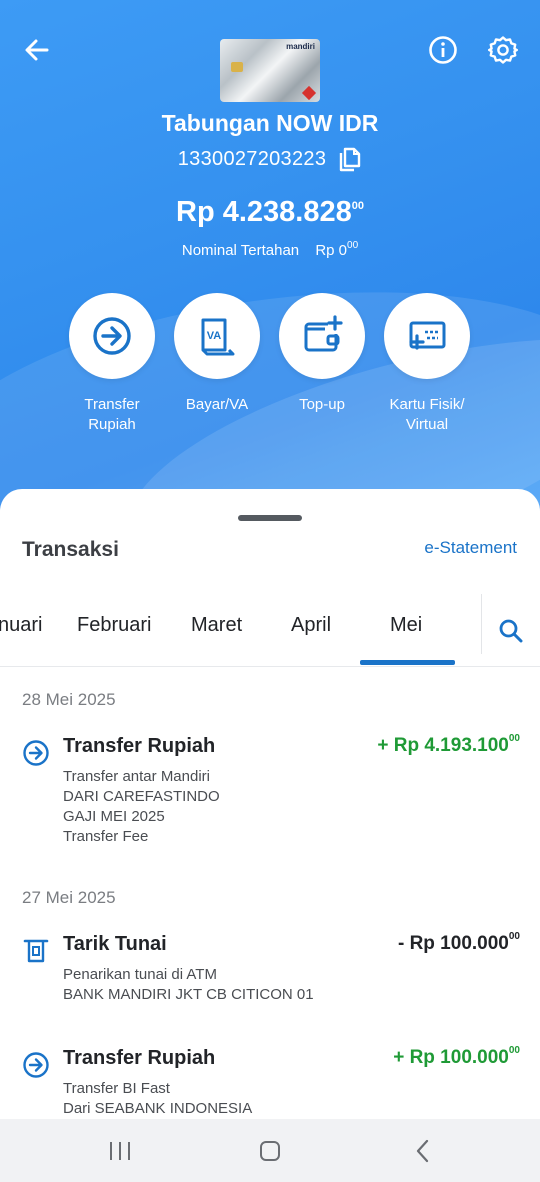 This screenshot has height=1182, width=540. I want to click on settings-button, so click(503, 50).